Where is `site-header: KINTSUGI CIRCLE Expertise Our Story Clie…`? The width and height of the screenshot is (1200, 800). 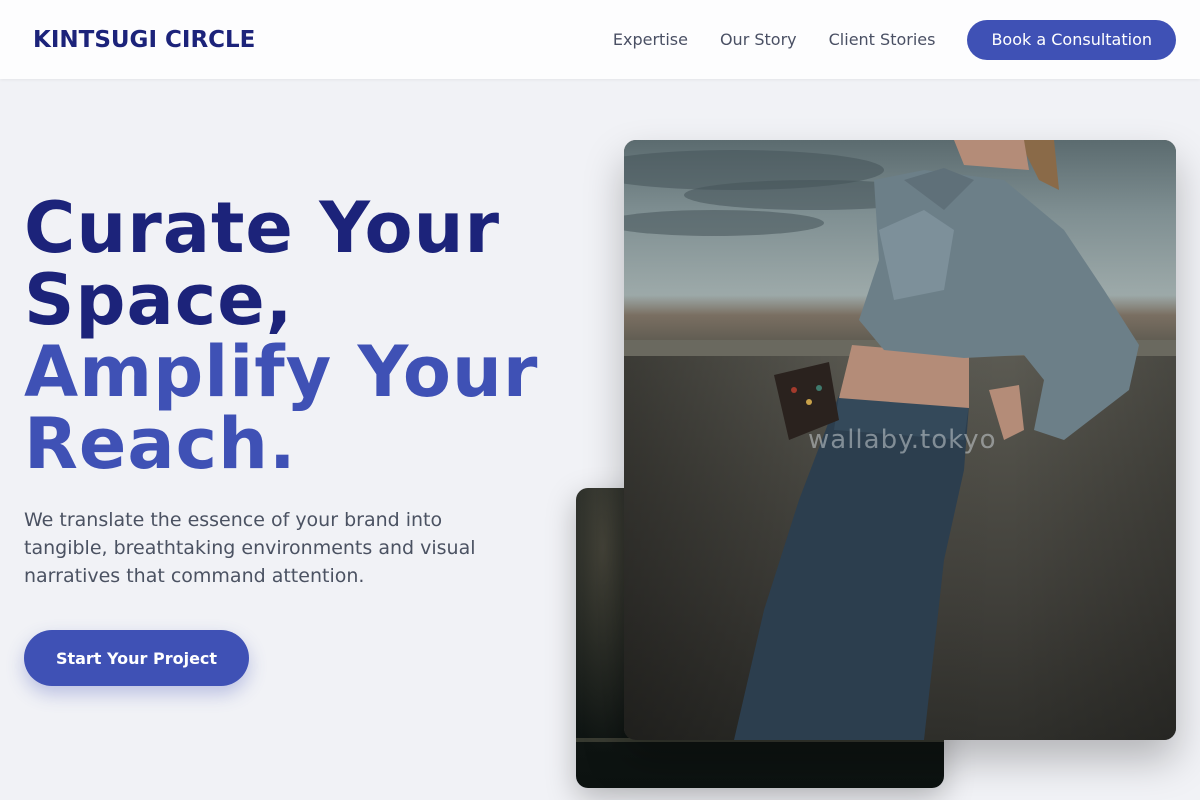
site-header: KINTSUGI CIRCLE Expertise Our Story Clie… is located at coordinates (600, 39).